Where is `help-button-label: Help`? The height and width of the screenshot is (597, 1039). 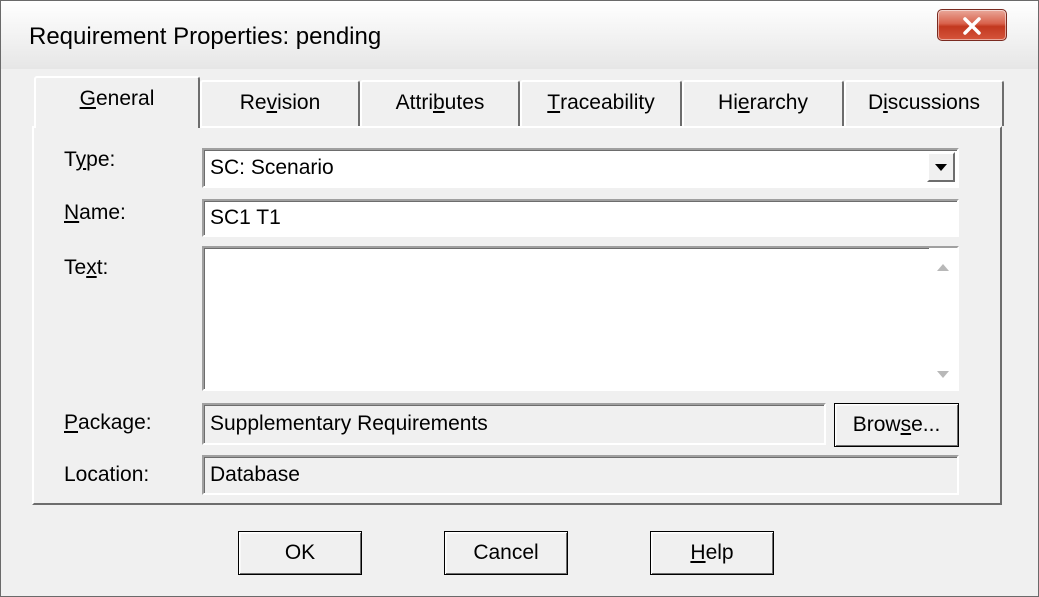
help-button-label: Help is located at coordinates (712, 552).